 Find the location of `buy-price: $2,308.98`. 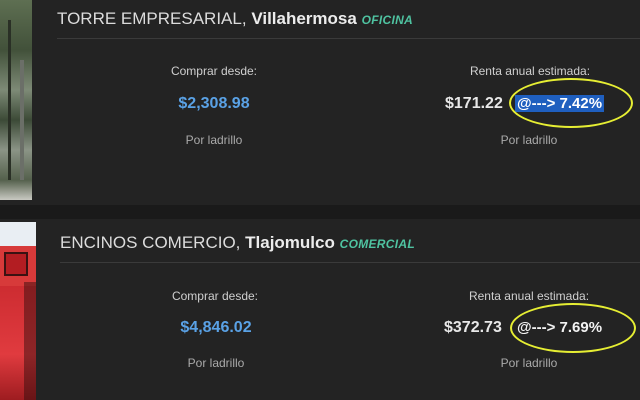

buy-price: $2,308.98 is located at coordinates (214, 103).